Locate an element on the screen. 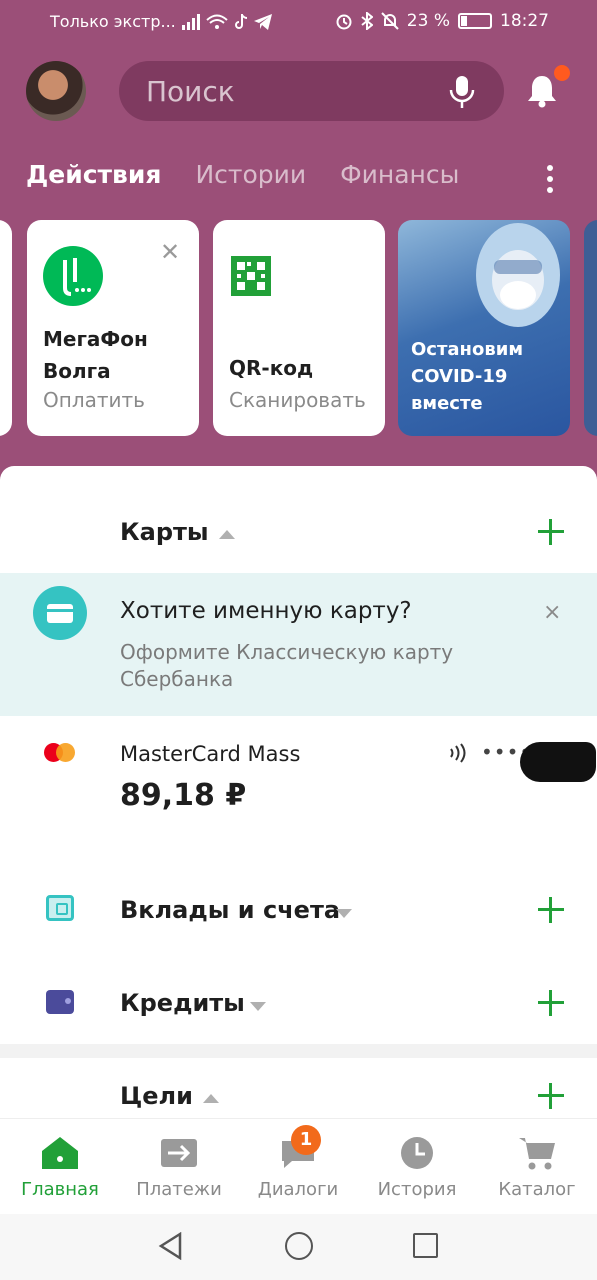 The image size is (597, 1280). more-options-icon is located at coordinates (550, 180).